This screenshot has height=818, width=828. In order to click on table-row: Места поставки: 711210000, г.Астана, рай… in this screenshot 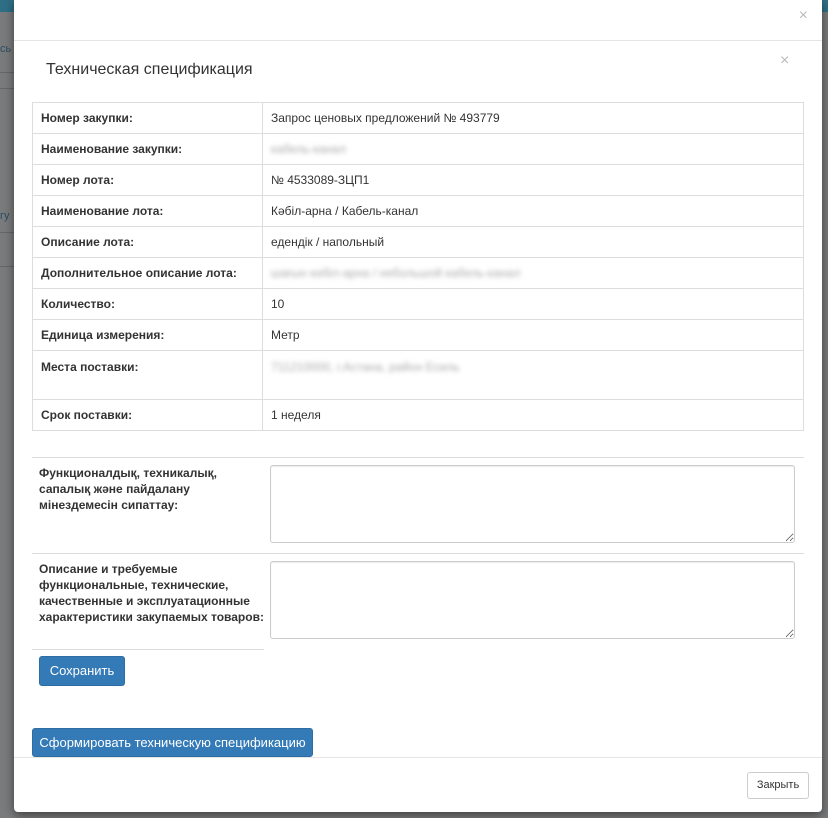, I will do `click(418, 375)`.